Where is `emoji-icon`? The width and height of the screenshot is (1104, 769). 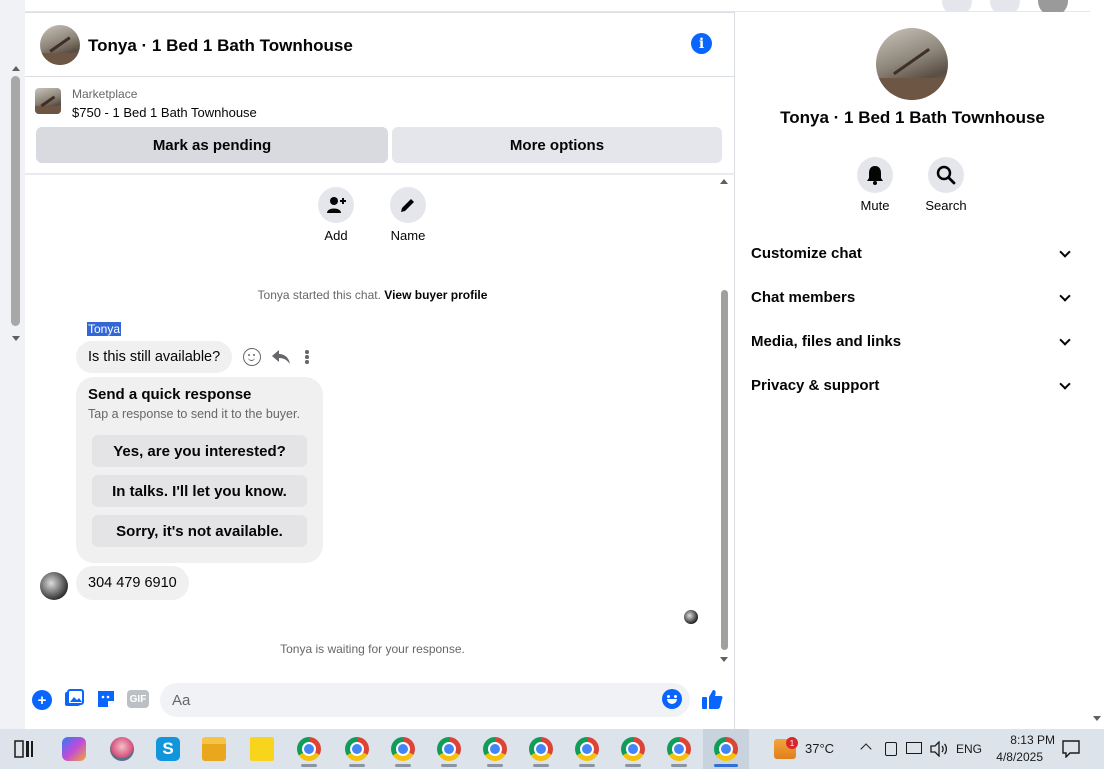 emoji-icon is located at coordinates (672, 699).